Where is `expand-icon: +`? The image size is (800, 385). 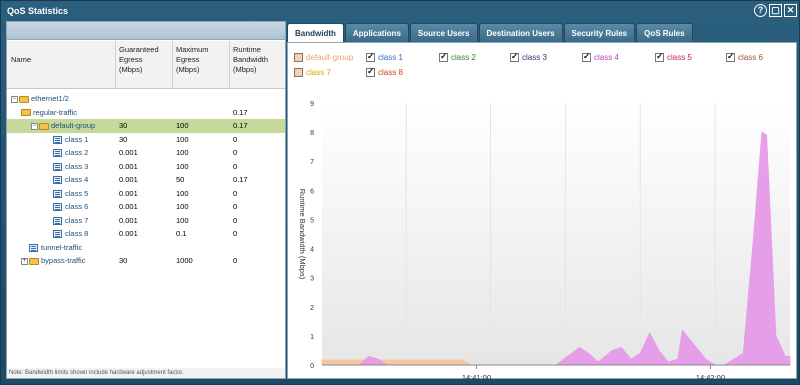
expand-icon: + is located at coordinates (24, 261).